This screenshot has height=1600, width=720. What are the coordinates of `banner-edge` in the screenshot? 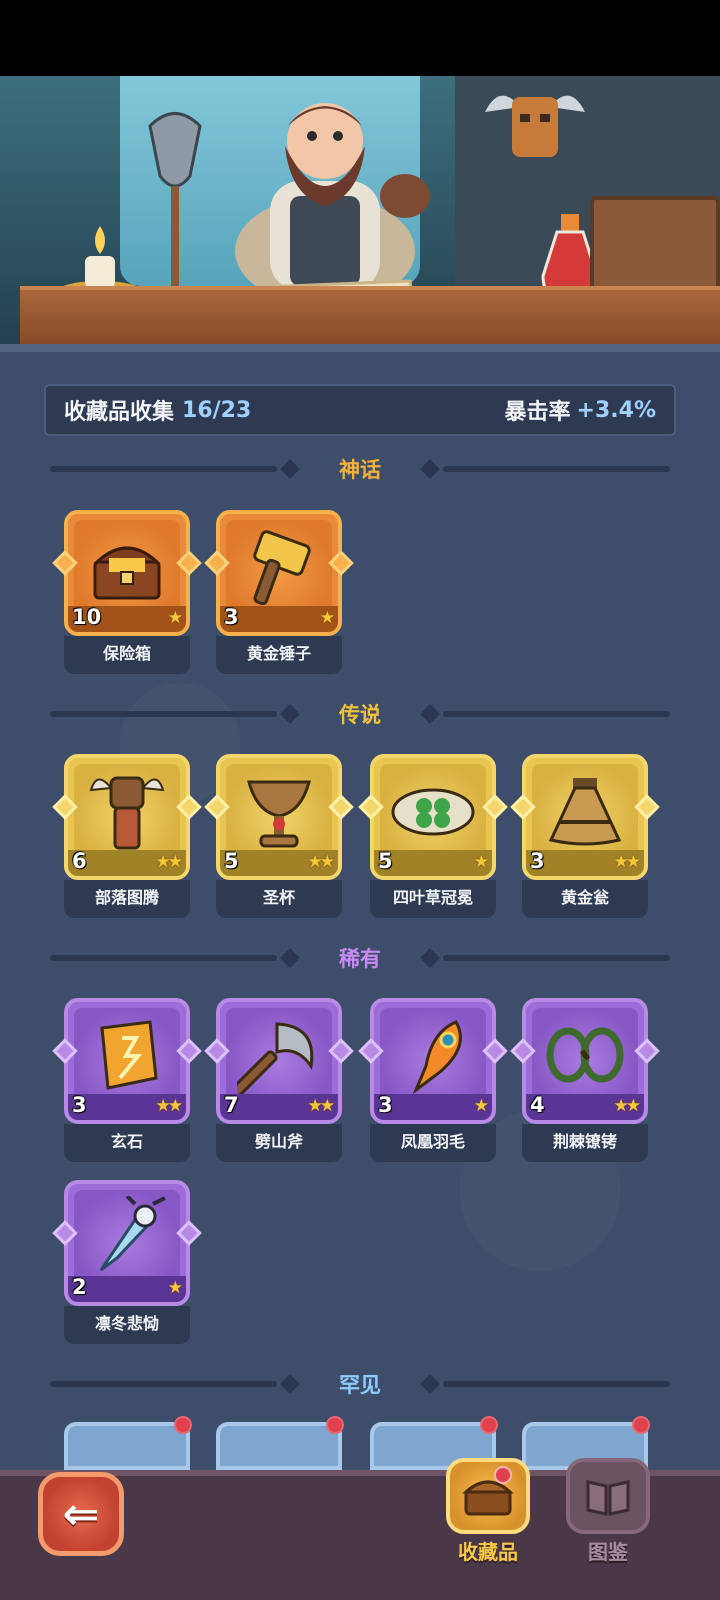 It's located at (360, 348).